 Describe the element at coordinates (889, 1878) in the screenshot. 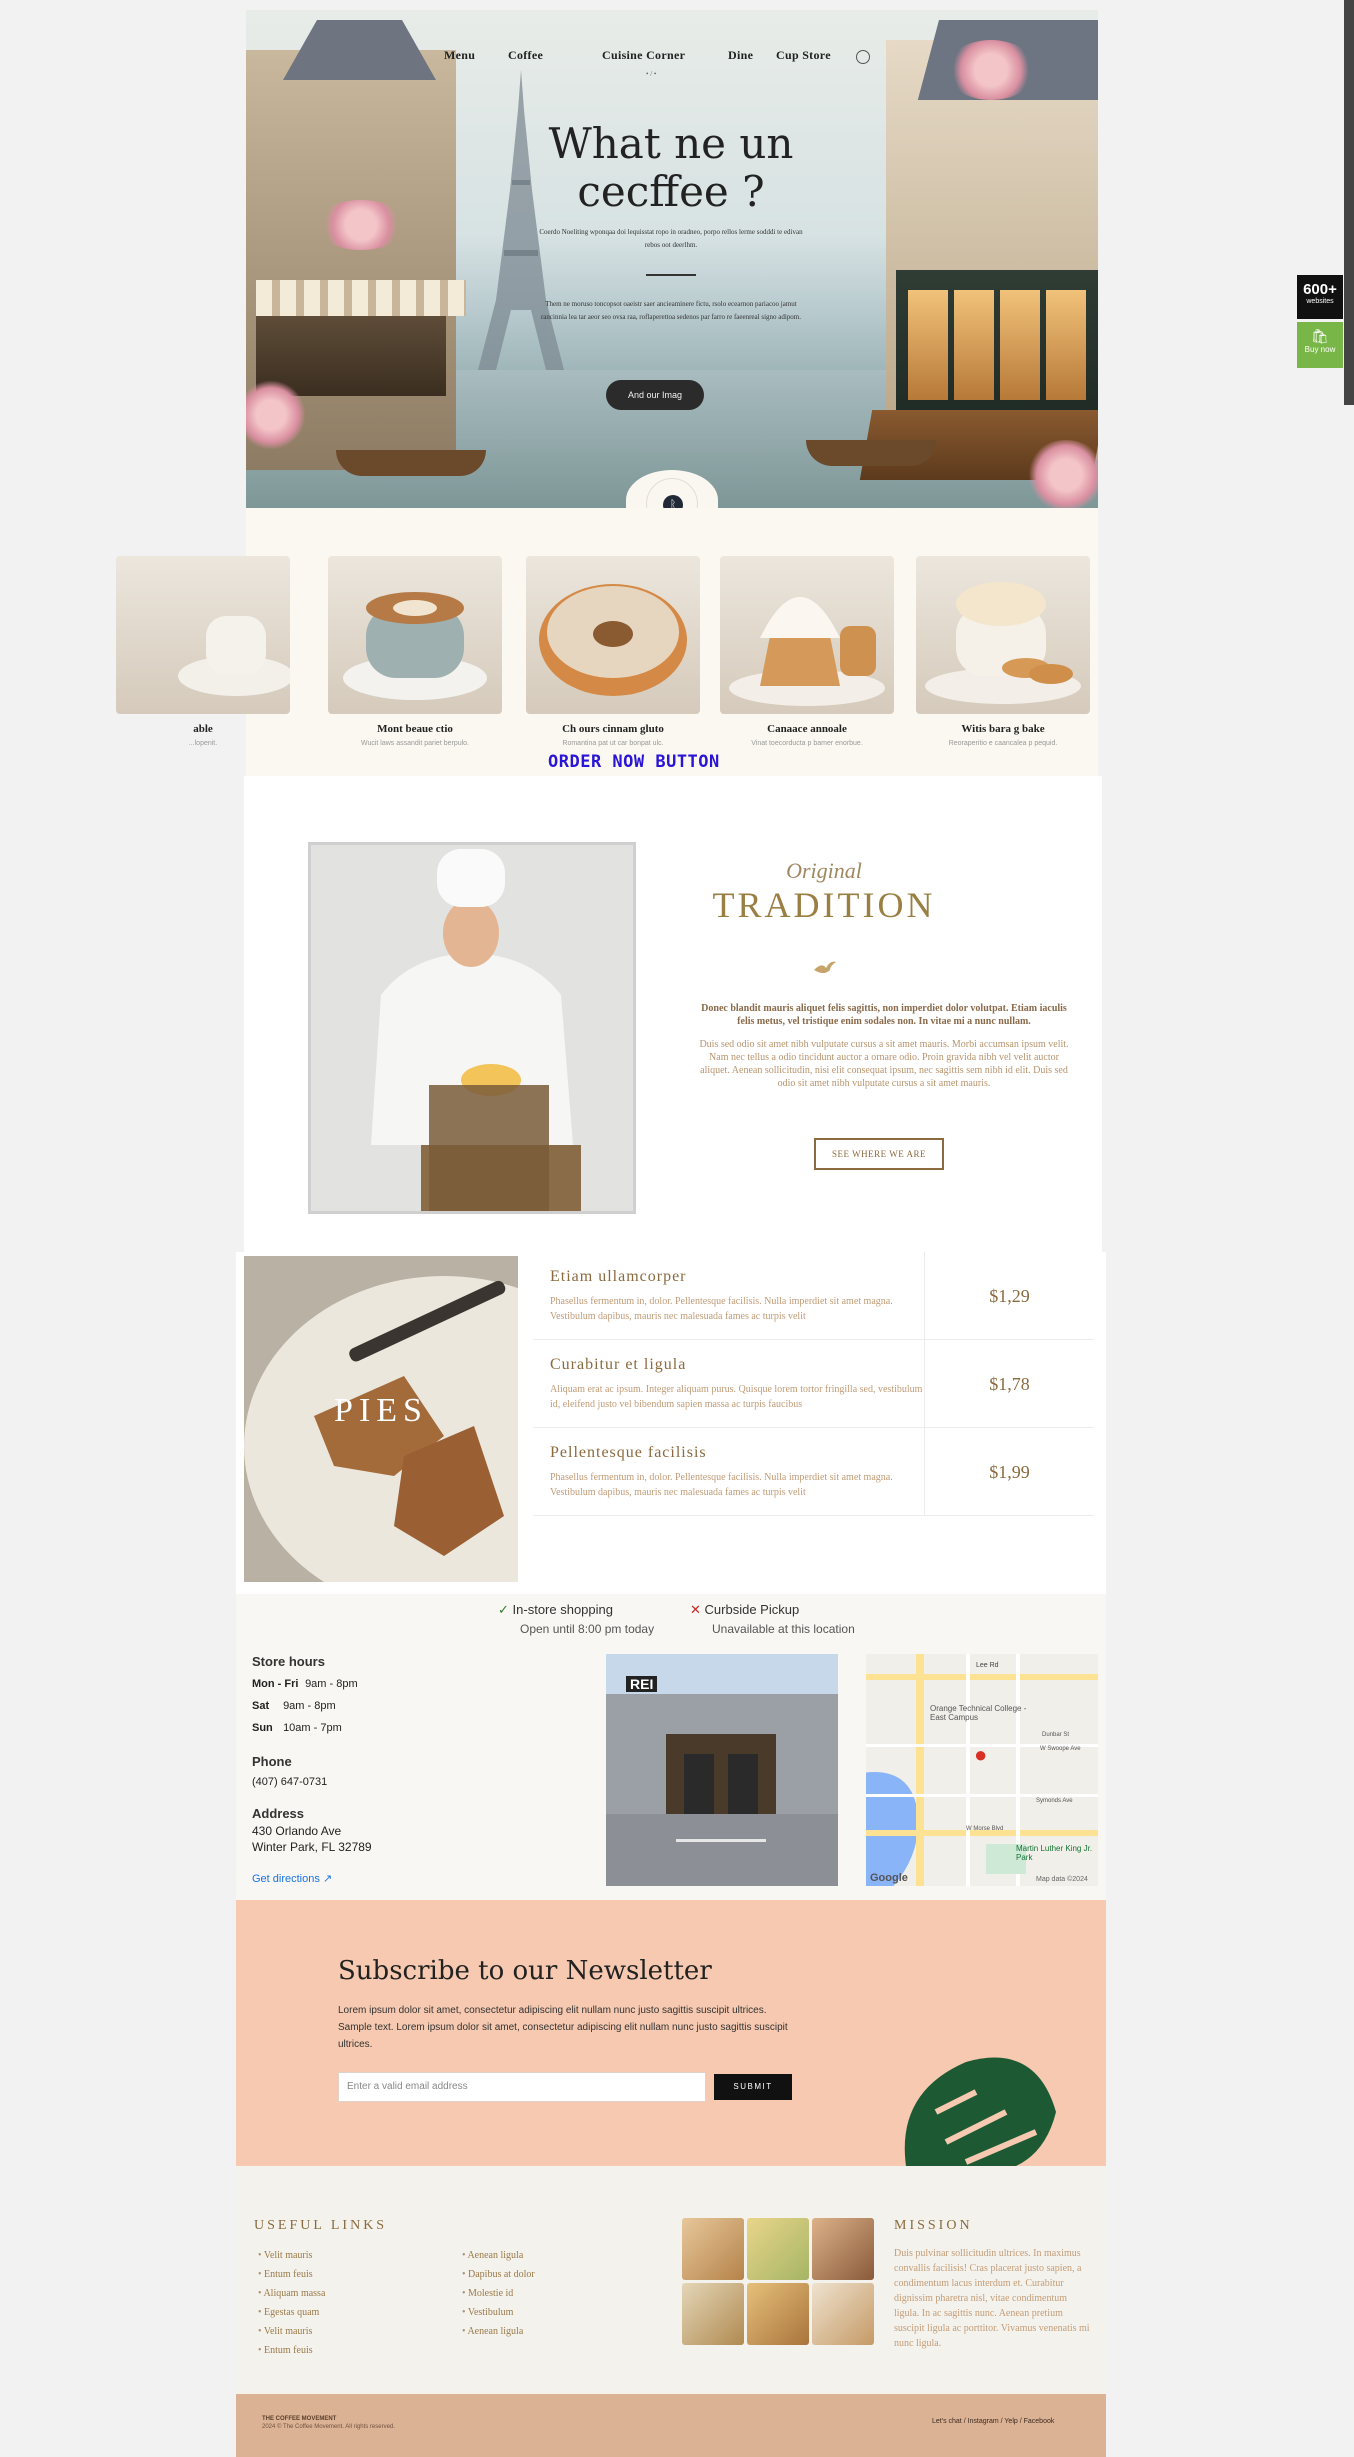

I see `google-logo: Google` at that location.